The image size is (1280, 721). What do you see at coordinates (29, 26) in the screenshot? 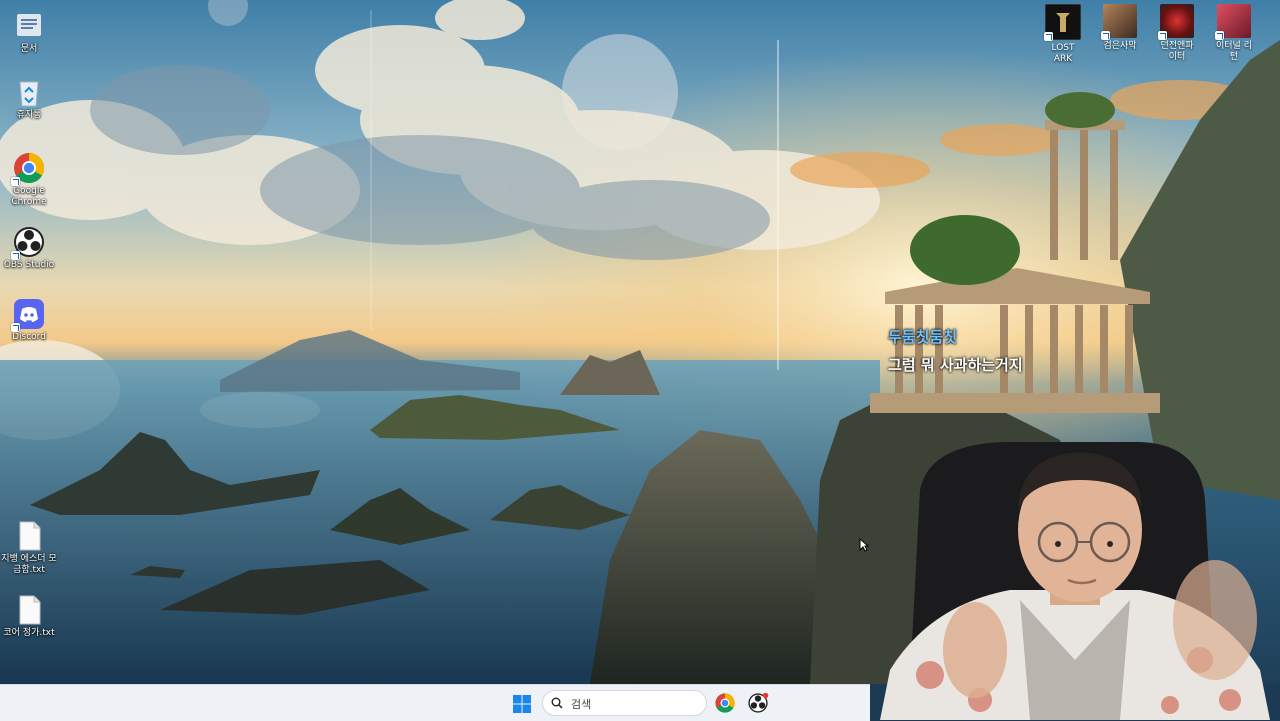
I see `documents-folder-icon` at bounding box center [29, 26].